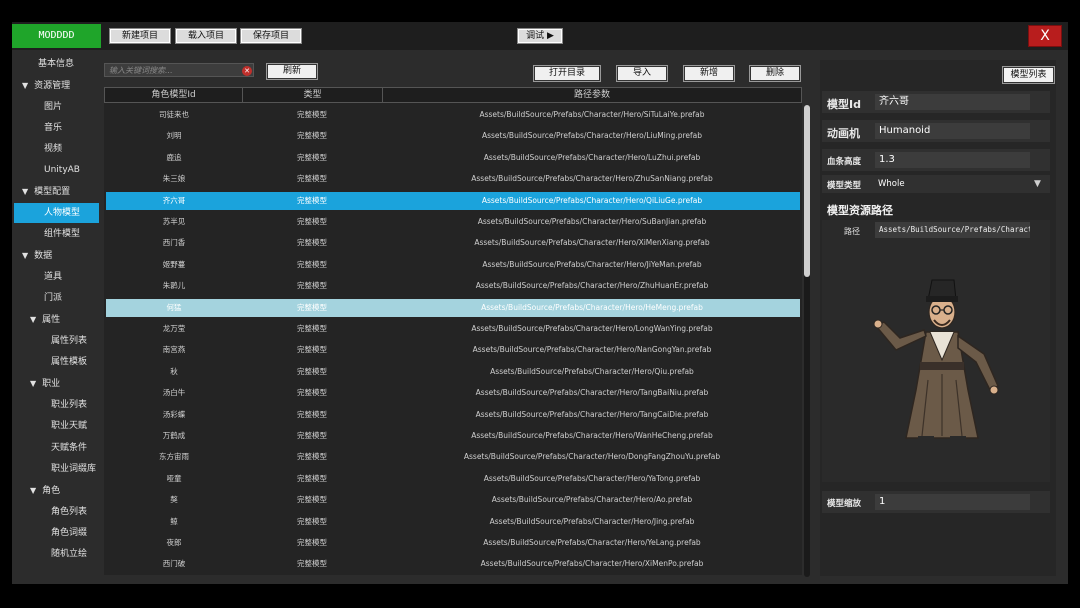 This screenshot has height=608, width=1080. What do you see at coordinates (45, 491) in the screenshot?
I see `sidebar-item: ▼ 角色` at bounding box center [45, 491].